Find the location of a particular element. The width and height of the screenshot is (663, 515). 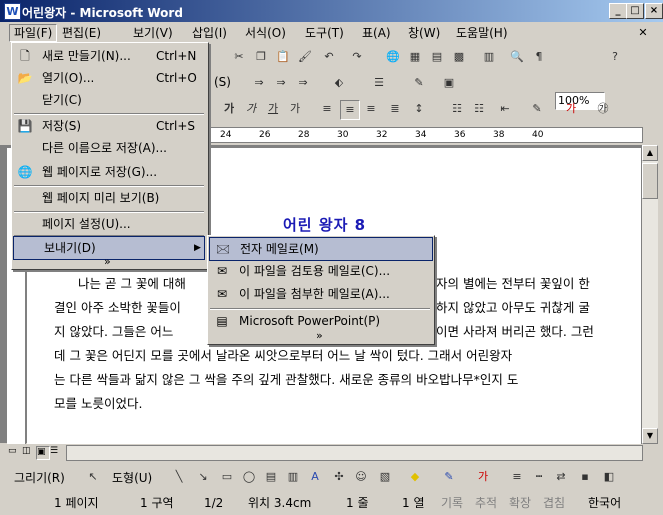

line-color-icon: ✎ is located at coordinates (449, 477).